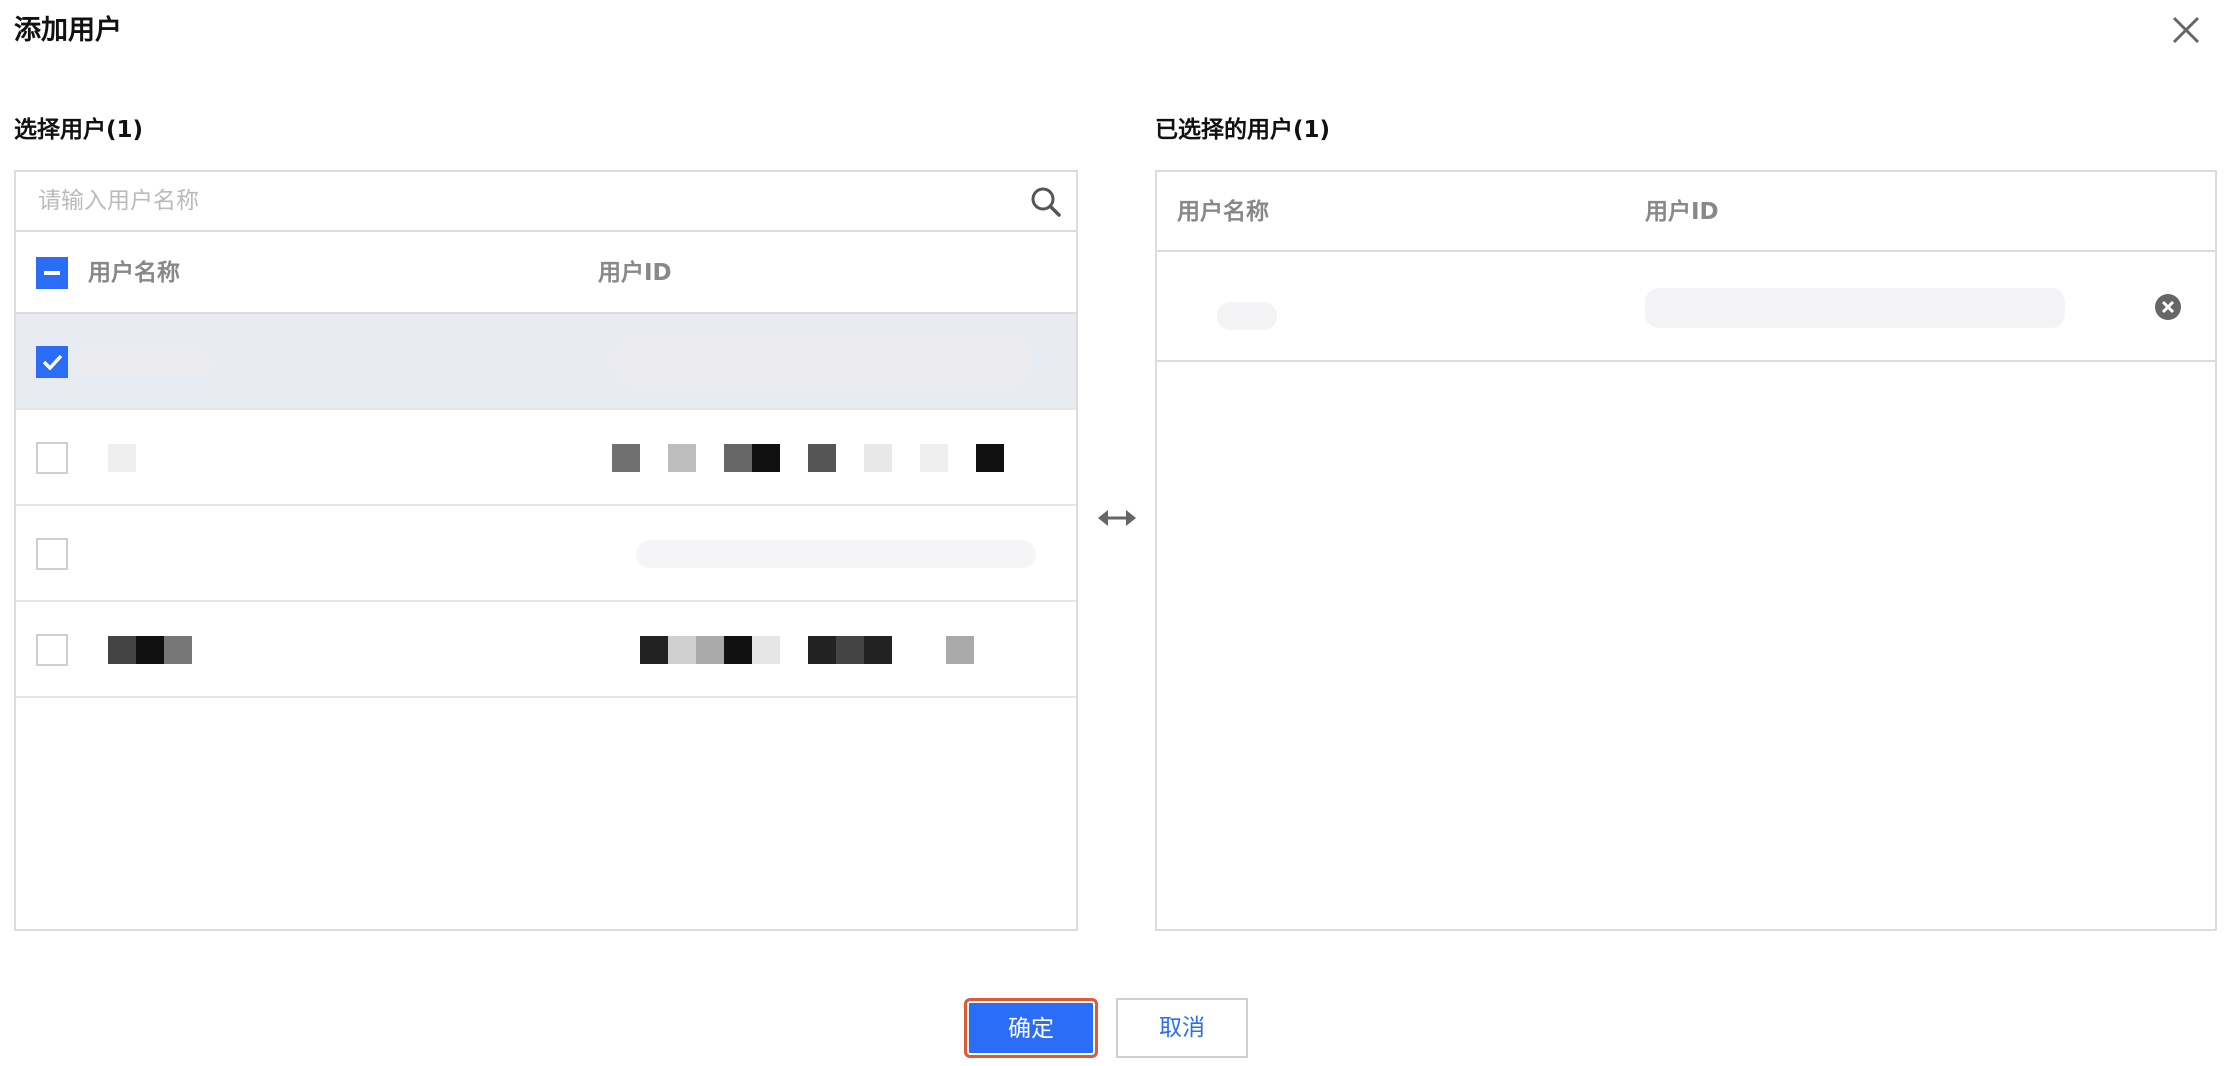 This screenshot has height=1066, width=2230. I want to click on search-bar, so click(546, 202).